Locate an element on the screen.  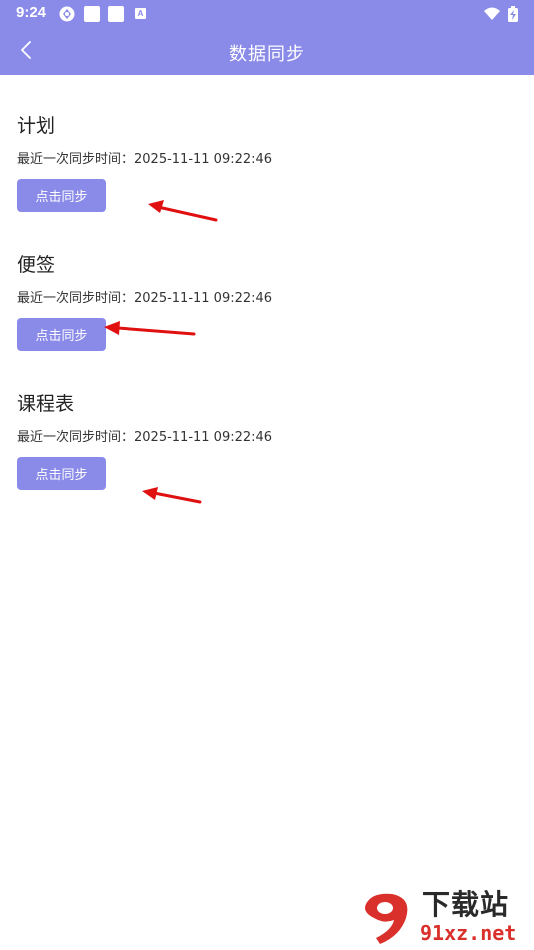
wifi-icon is located at coordinates (492, 14).